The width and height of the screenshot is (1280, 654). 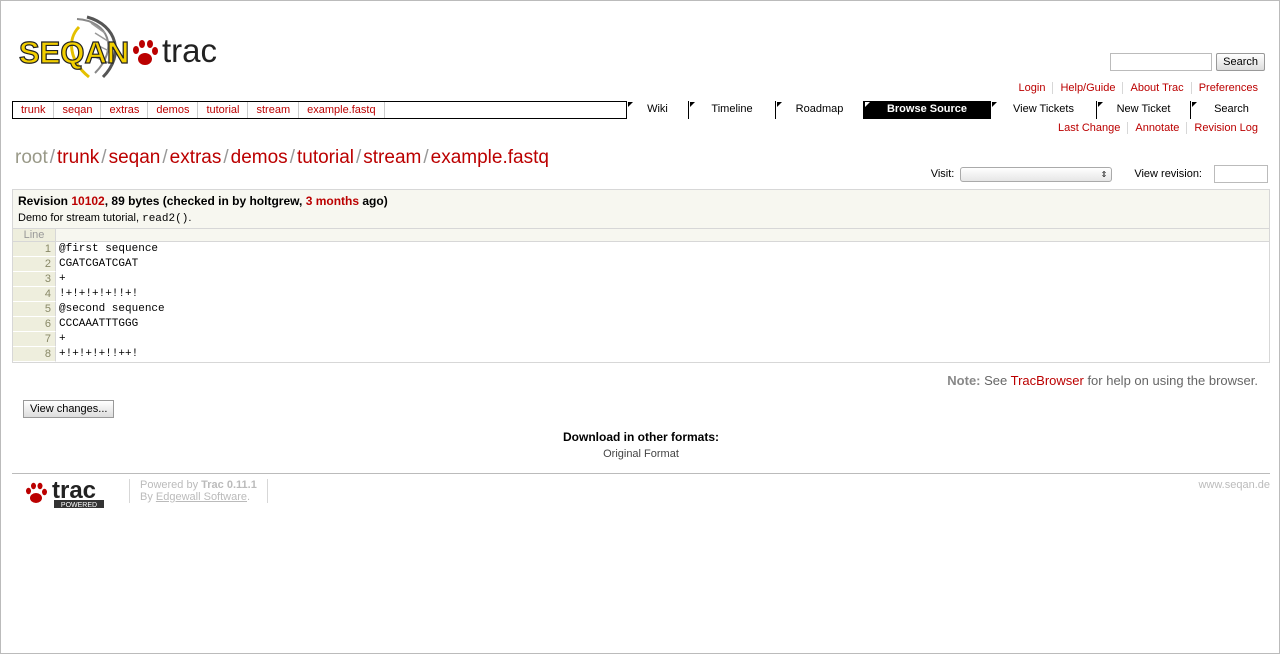 I want to click on line-column-header: Line, so click(x=34, y=235).